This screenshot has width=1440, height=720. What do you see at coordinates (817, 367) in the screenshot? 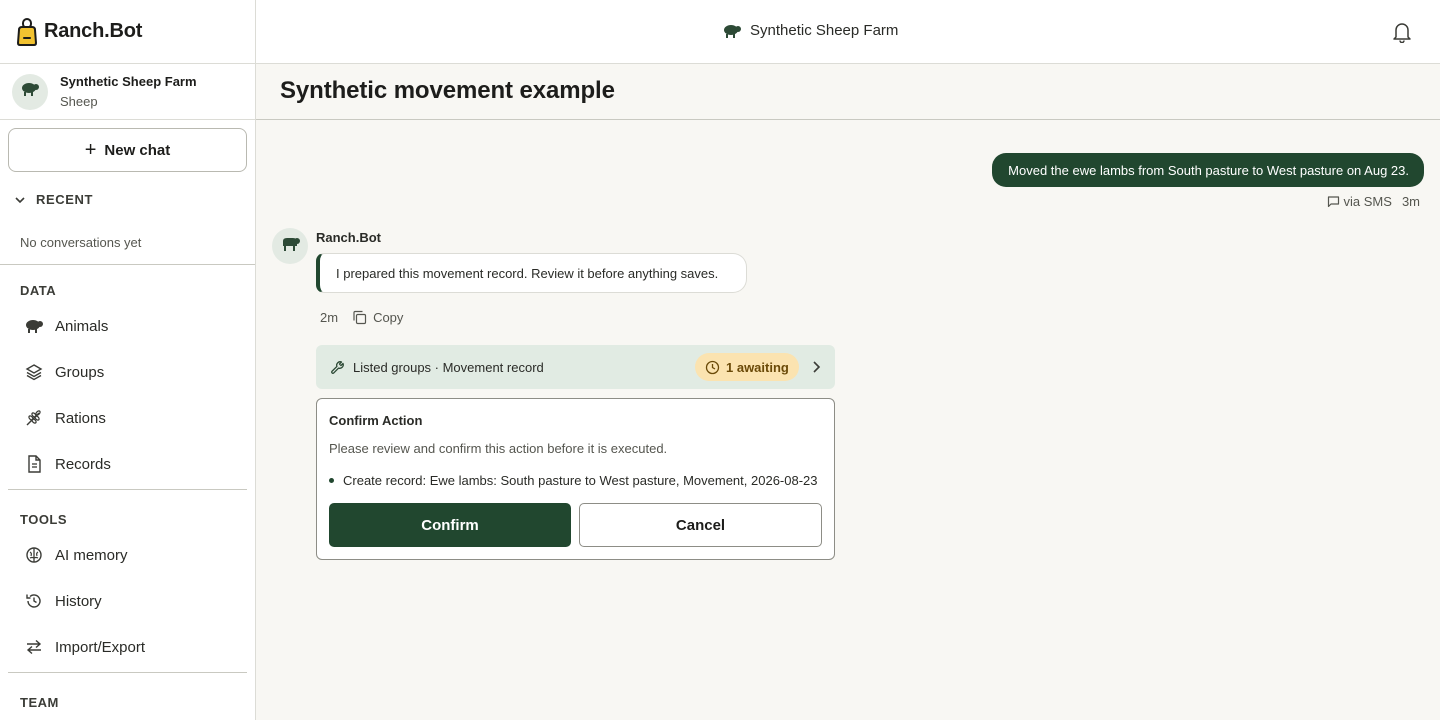
I see `chevron-right-icon` at bounding box center [817, 367].